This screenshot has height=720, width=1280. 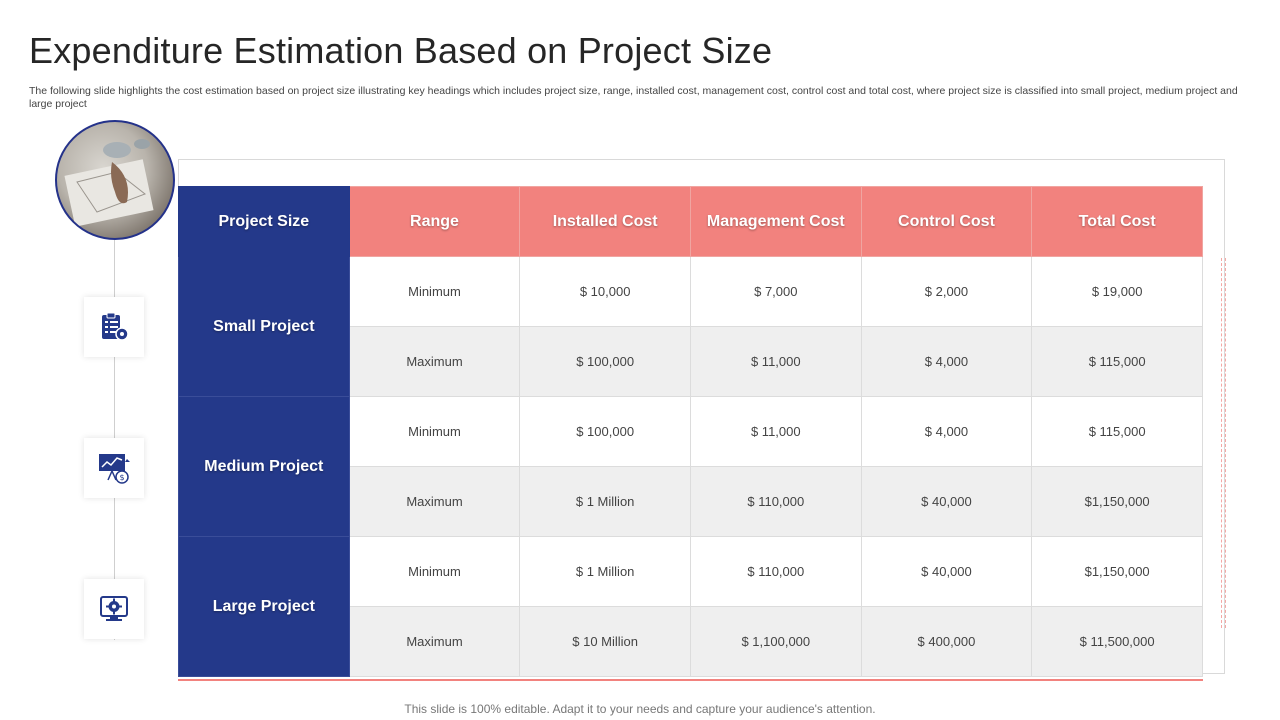 I want to click on control-cost-cell: $ 2,000, so click(x=946, y=291).